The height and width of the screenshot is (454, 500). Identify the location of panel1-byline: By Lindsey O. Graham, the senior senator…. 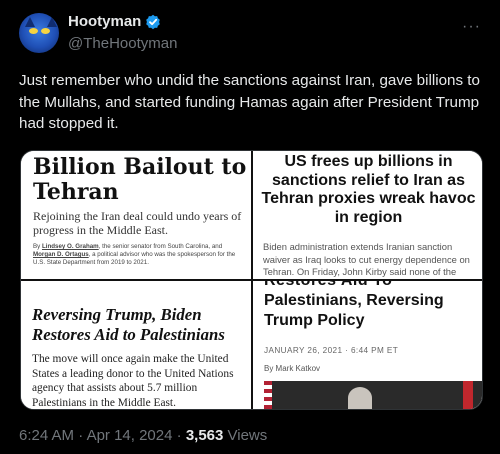
(139, 255).